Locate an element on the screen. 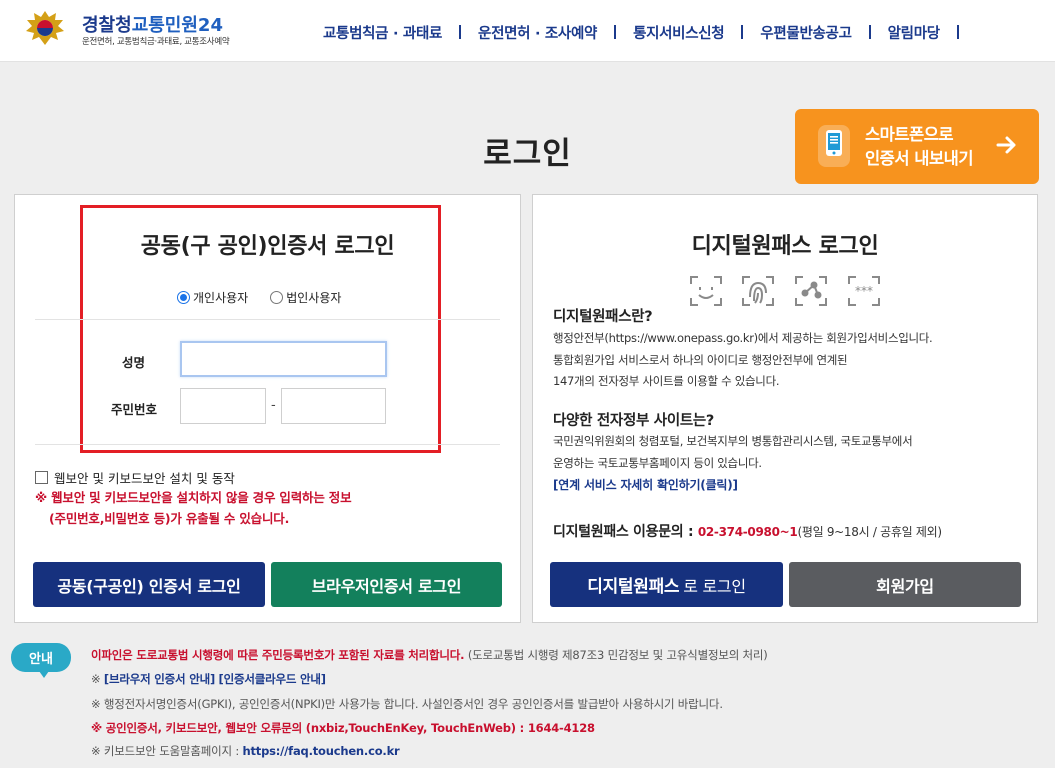 This screenshot has height=768, width=1055. pin-icon: *** is located at coordinates (864, 291).